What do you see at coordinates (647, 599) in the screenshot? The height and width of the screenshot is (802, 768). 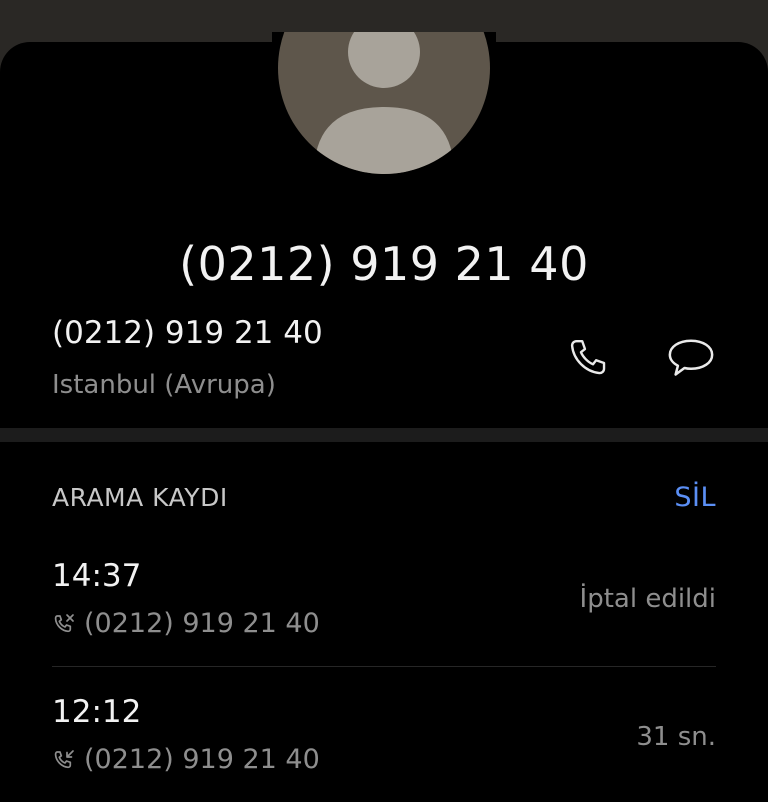 I see `call-status: İptal edildi` at bounding box center [647, 599].